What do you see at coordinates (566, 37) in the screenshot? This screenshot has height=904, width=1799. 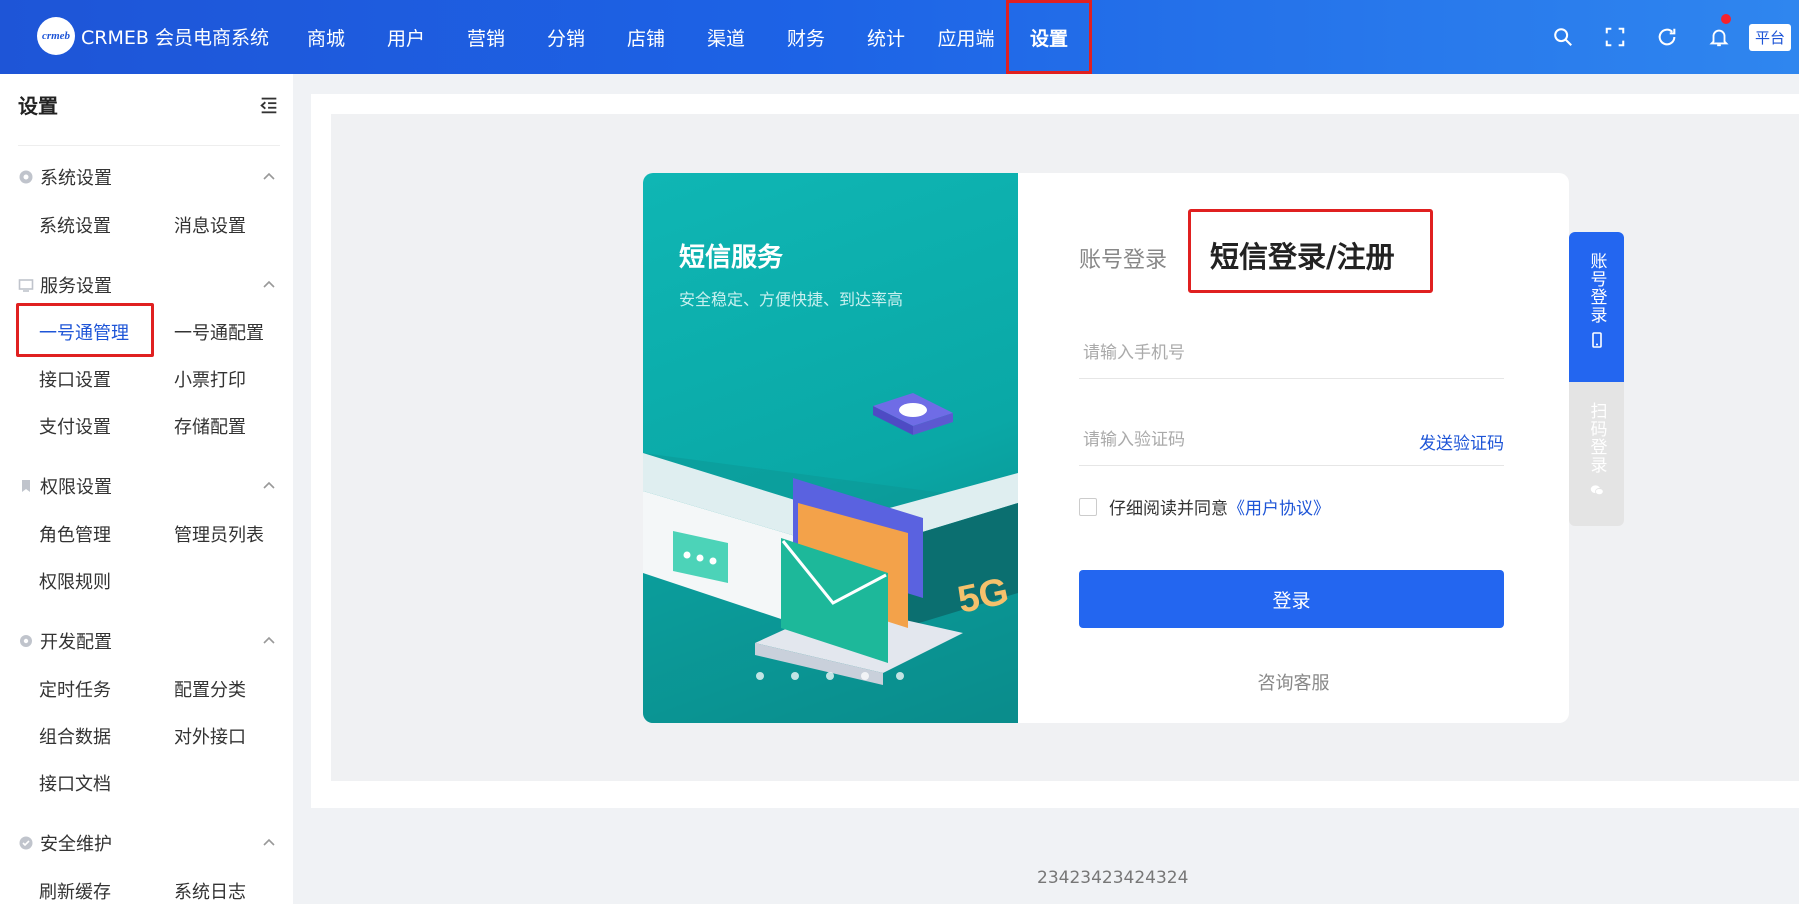 I see `nav-item-distribution: 分销` at bounding box center [566, 37].